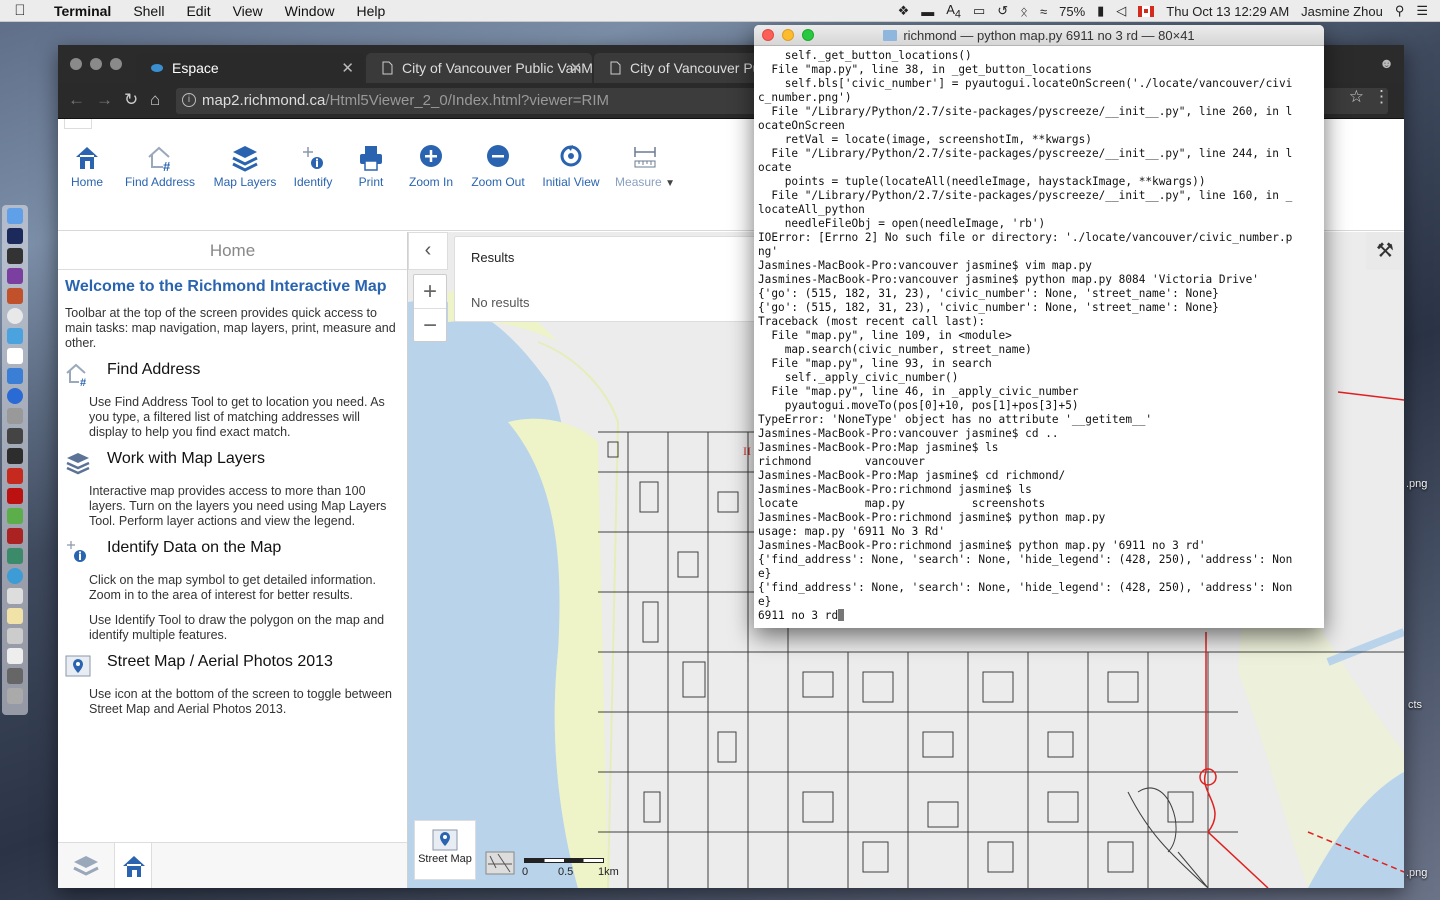  Describe the element at coordinates (15, 616) in the screenshot. I see `notes-icon` at that location.